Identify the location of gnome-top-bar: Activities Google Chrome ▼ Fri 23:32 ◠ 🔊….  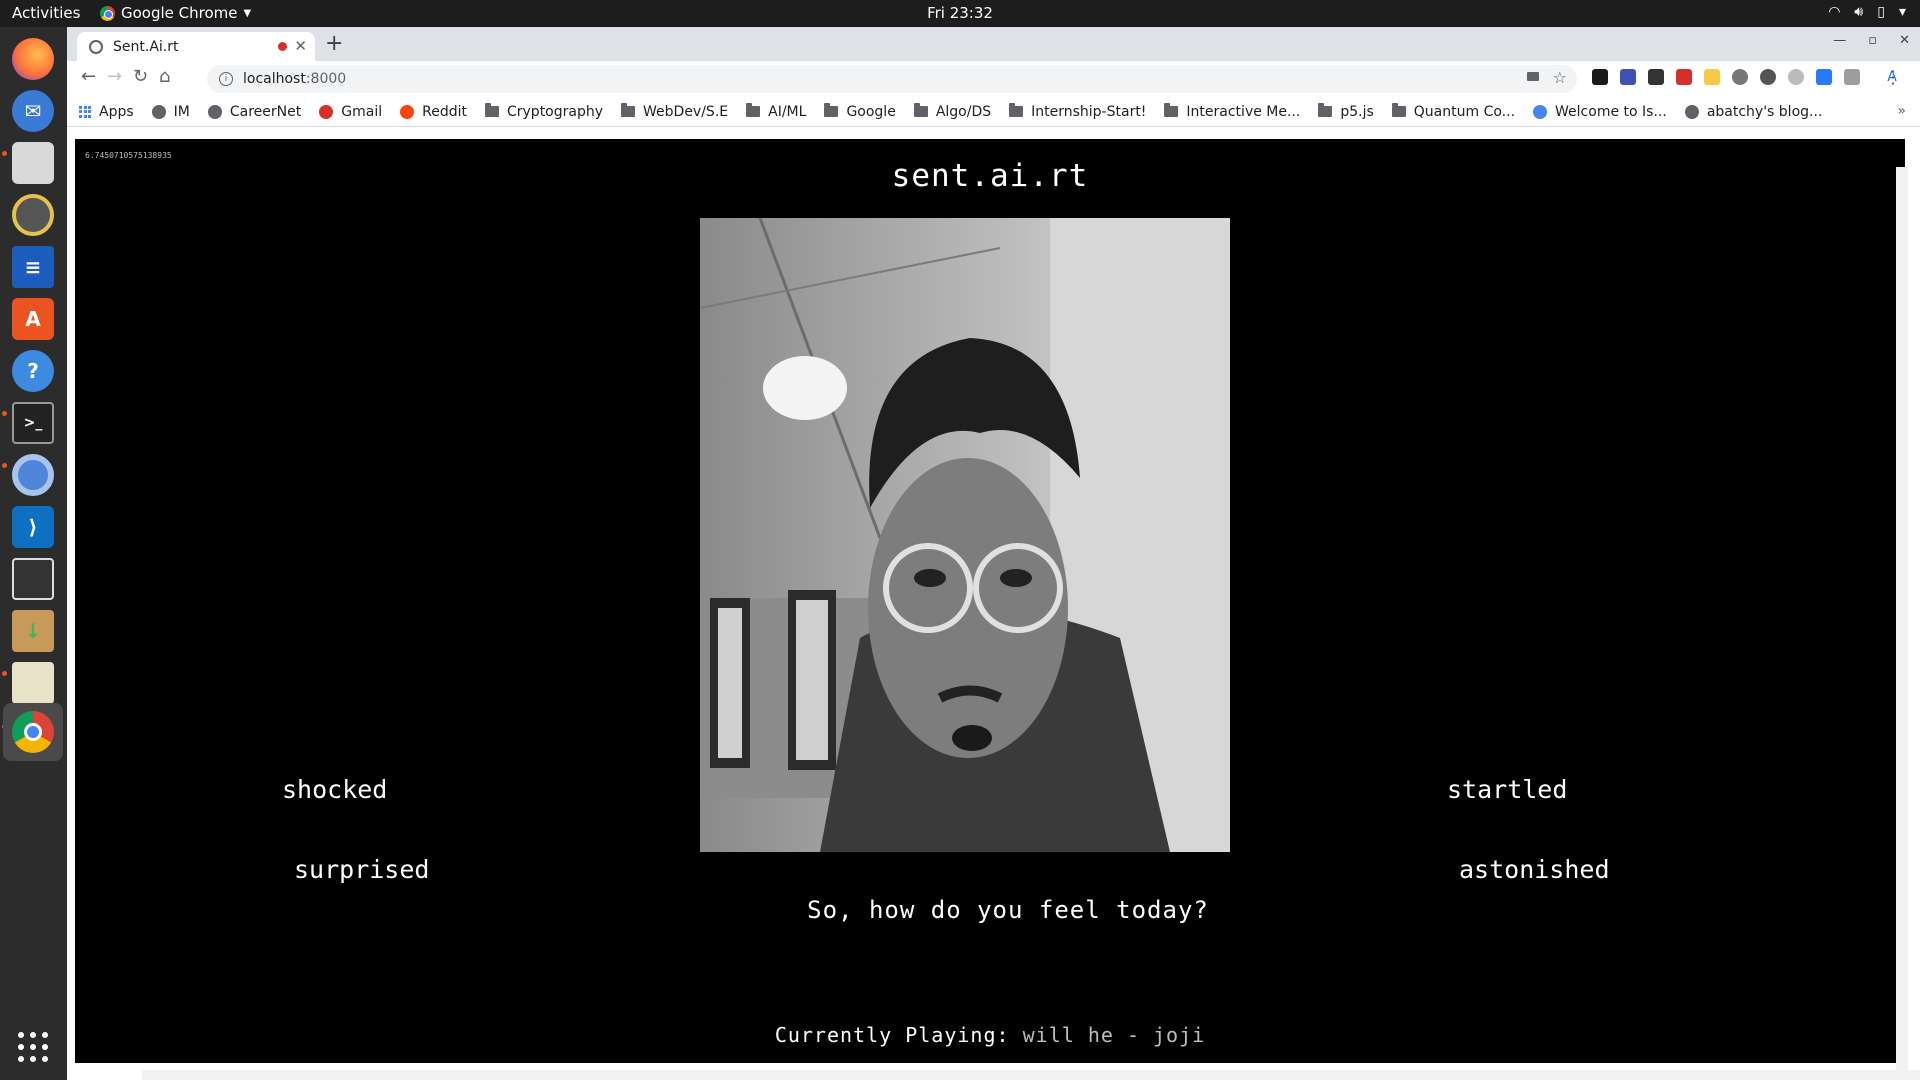
(960, 13).